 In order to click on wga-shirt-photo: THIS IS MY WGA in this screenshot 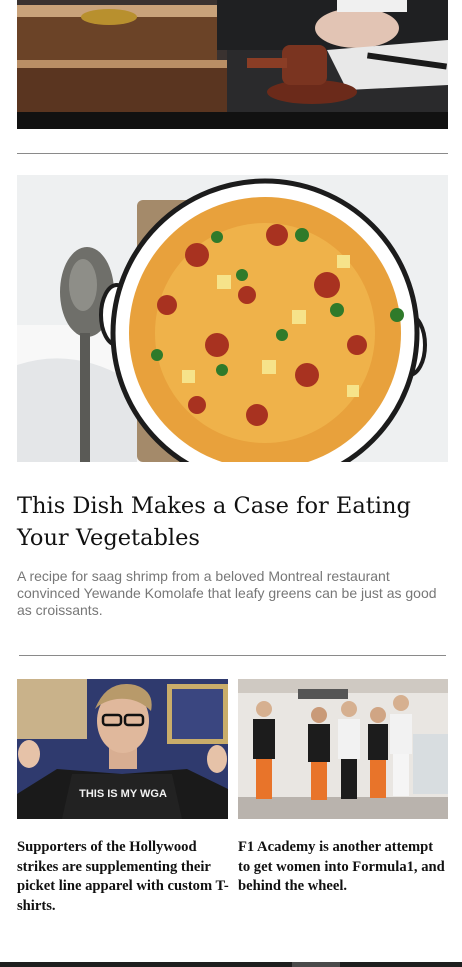, I will do `click(122, 749)`.